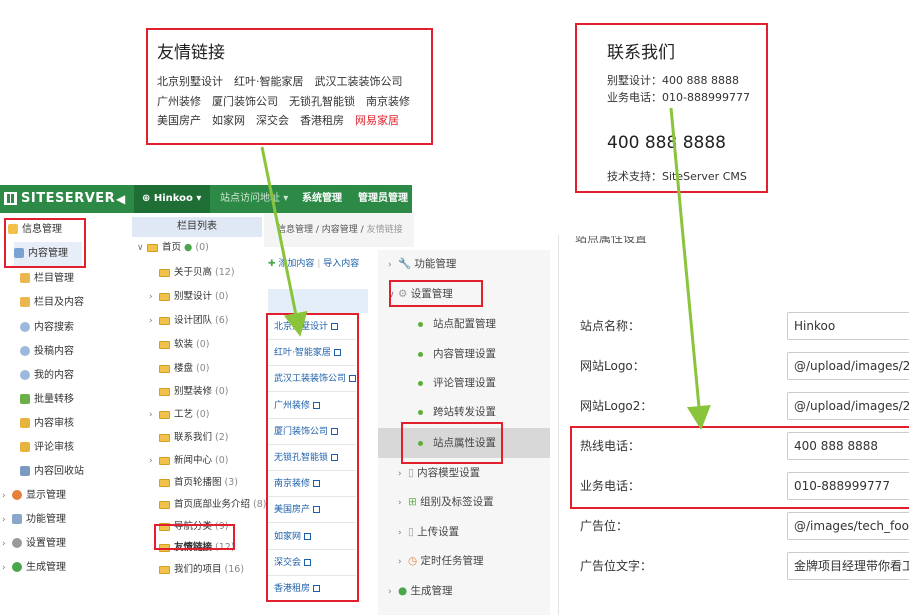 The width and height of the screenshot is (909, 615). I want to click on arrow-contact, so click(690, 268).